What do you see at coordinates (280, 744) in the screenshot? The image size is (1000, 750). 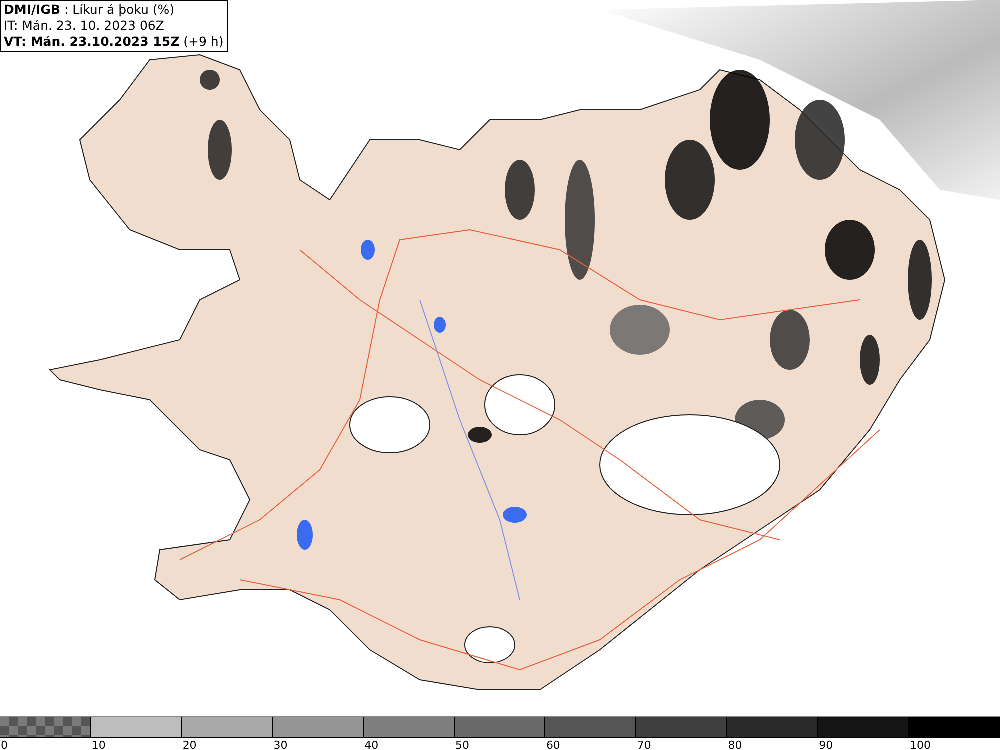 I see `legend-label: 30` at bounding box center [280, 744].